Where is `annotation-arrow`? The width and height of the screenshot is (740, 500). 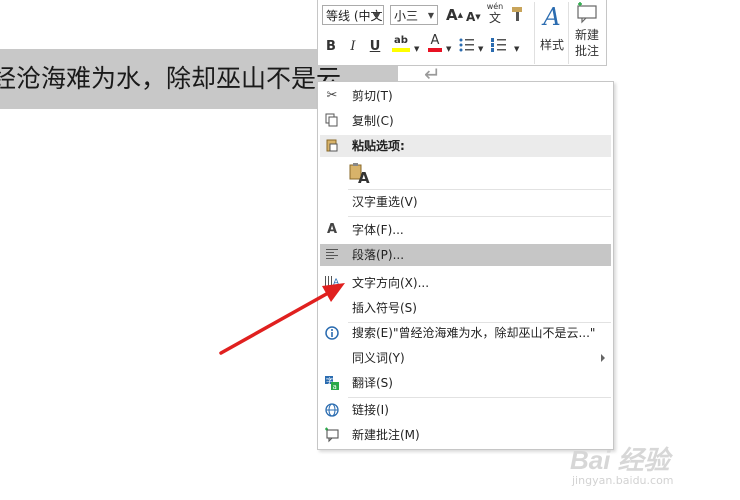 annotation-arrow is located at coordinates (282, 319).